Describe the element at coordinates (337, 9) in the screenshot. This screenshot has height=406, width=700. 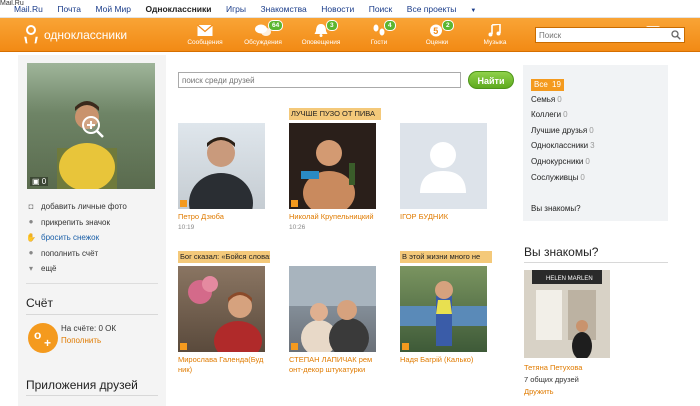
I see `portal-link-news: Новости` at that location.